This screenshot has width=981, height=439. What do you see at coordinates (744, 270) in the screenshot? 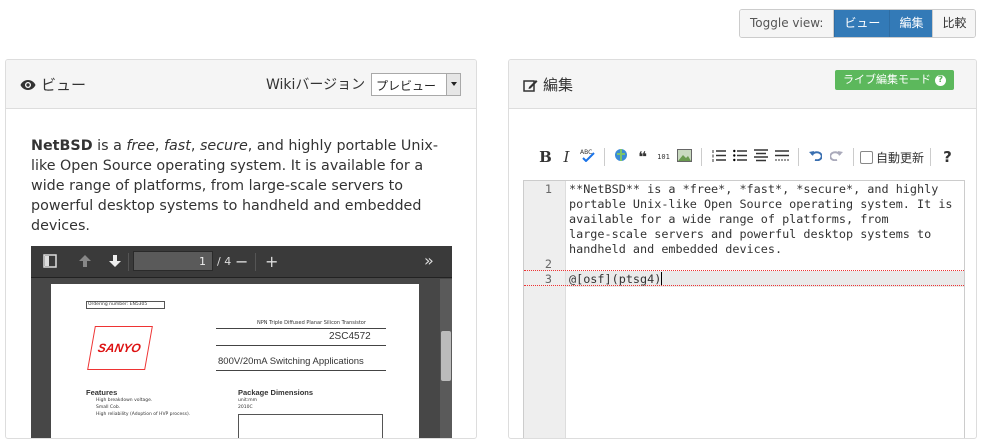
I see `spell-underline` at bounding box center [744, 270].